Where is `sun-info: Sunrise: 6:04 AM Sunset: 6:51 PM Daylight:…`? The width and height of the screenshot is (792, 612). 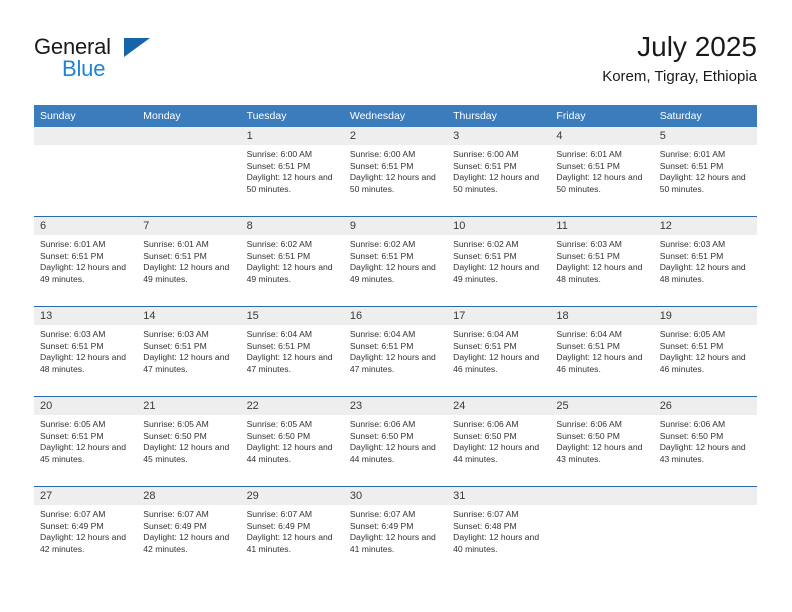
sun-info: Sunrise: 6:04 AM Sunset: 6:51 PM Daylight:… is located at coordinates (395, 350).